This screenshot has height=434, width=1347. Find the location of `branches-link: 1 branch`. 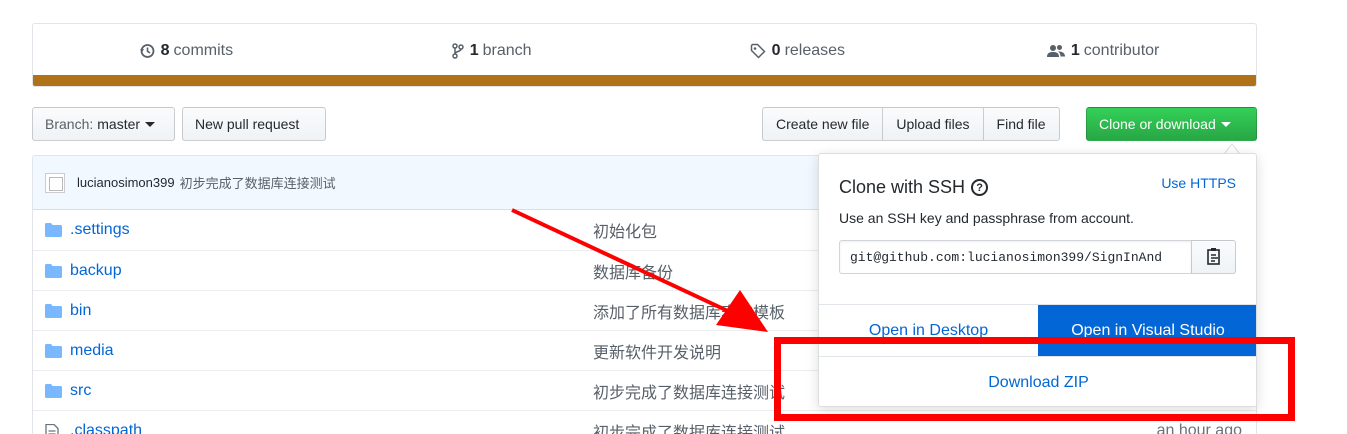

branches-link: 1 branch is located at coordinates (492, 51).